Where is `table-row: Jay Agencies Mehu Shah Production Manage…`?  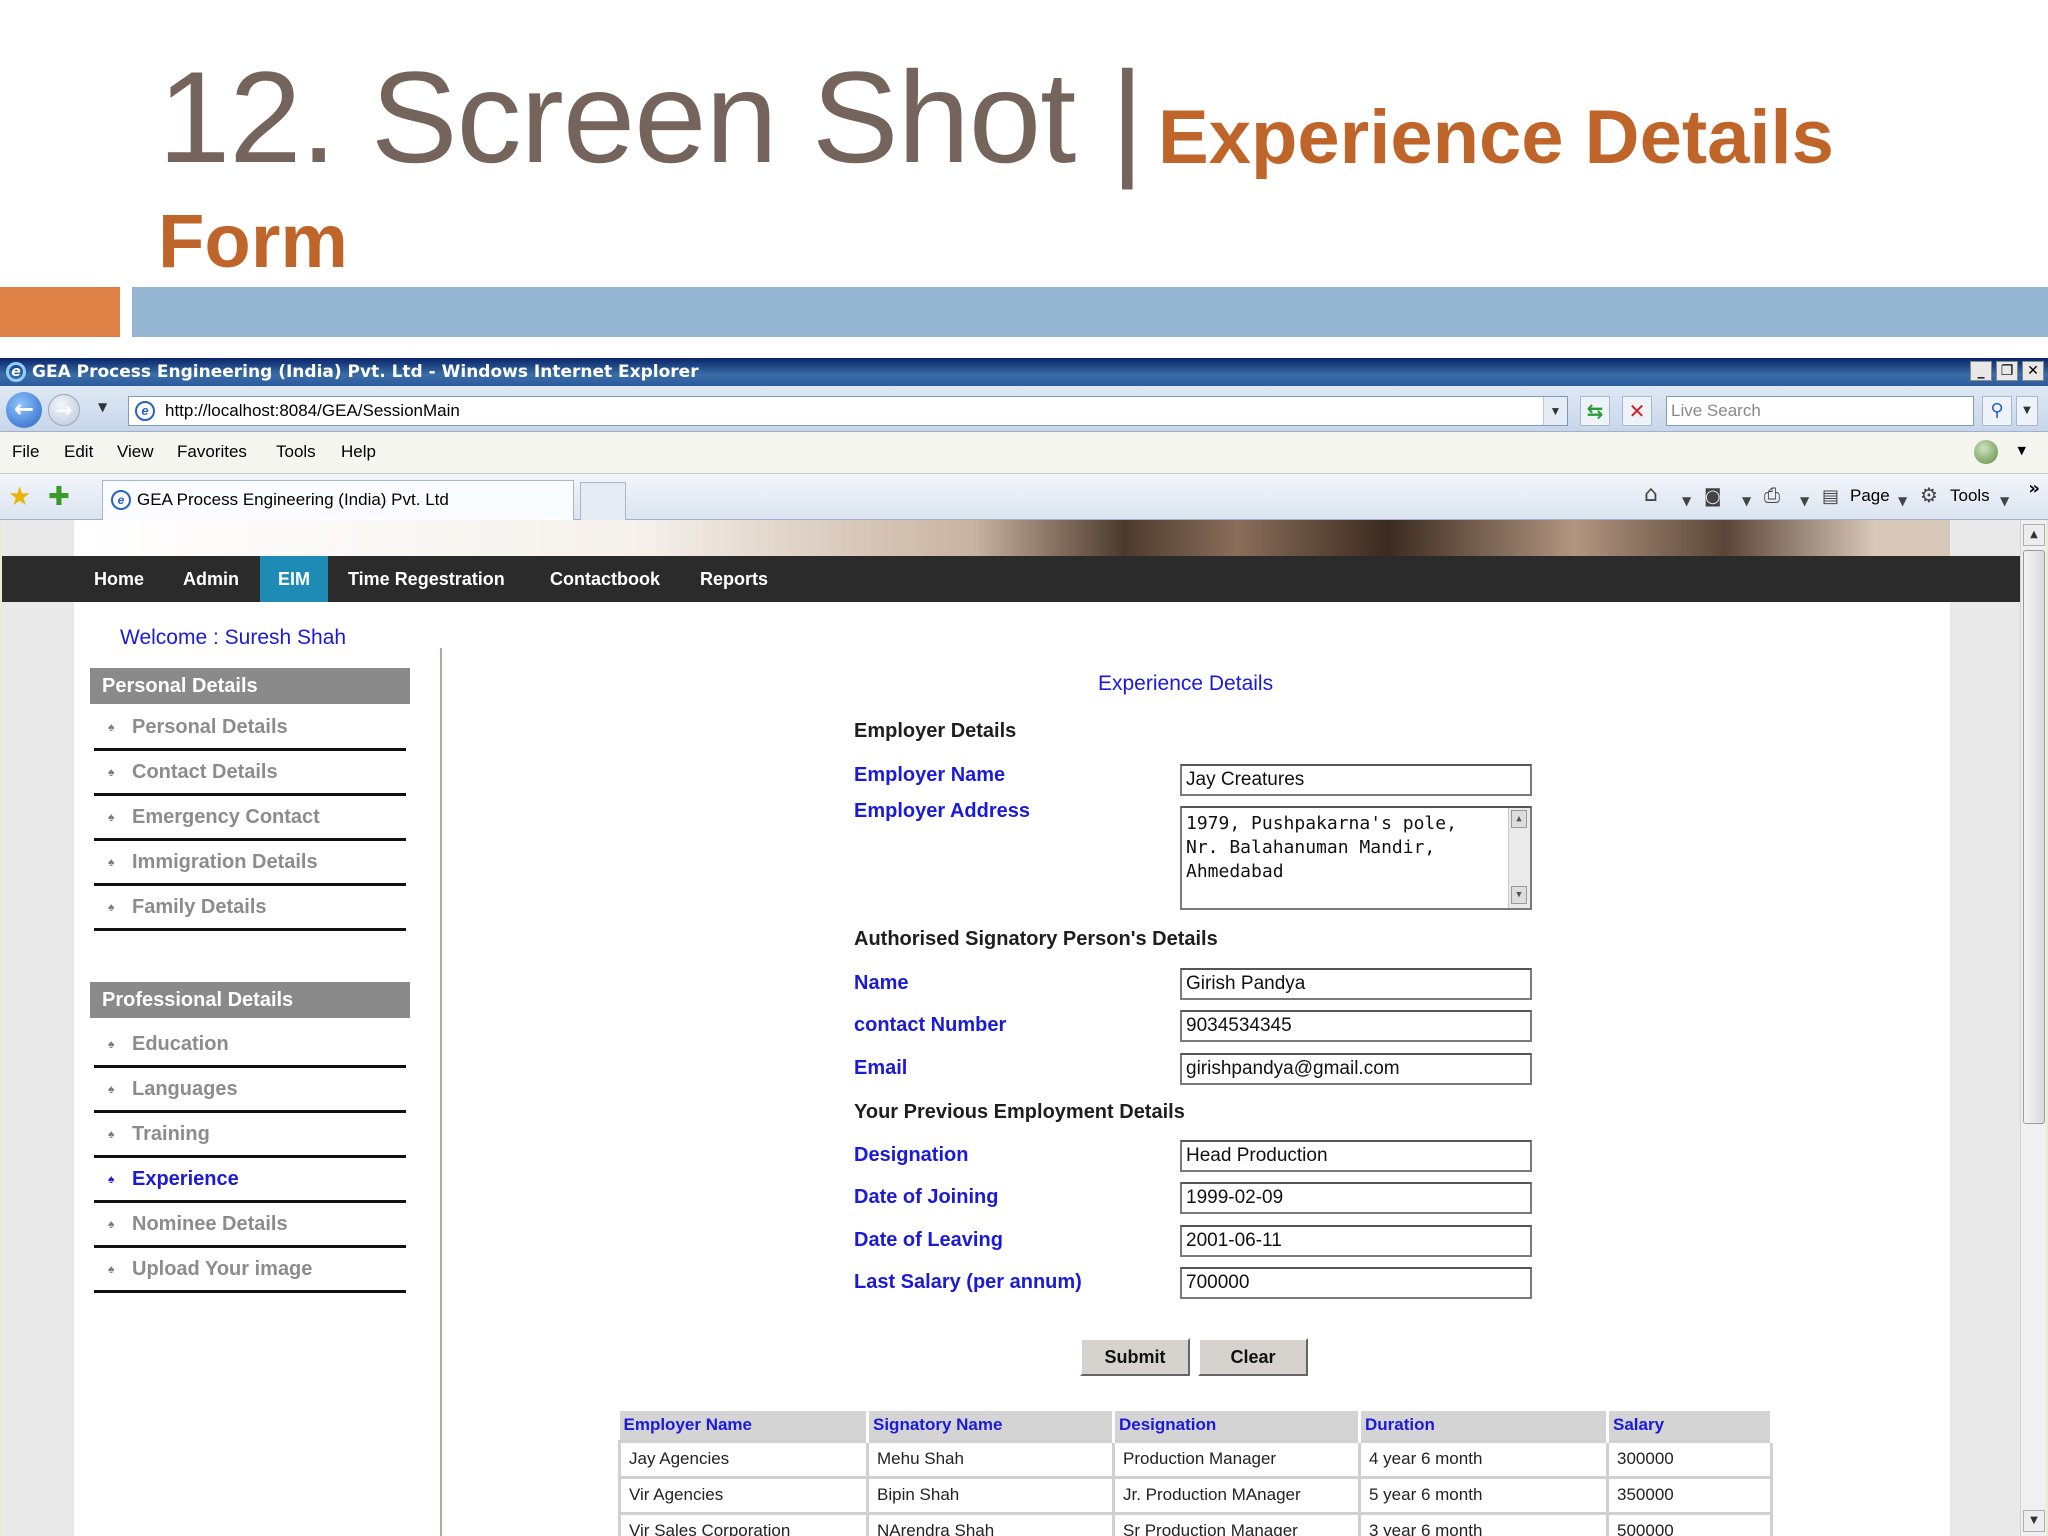 table-row: Jay Agencies Mehu Shah Production Manage… is located at coordinates (1195, 1459).